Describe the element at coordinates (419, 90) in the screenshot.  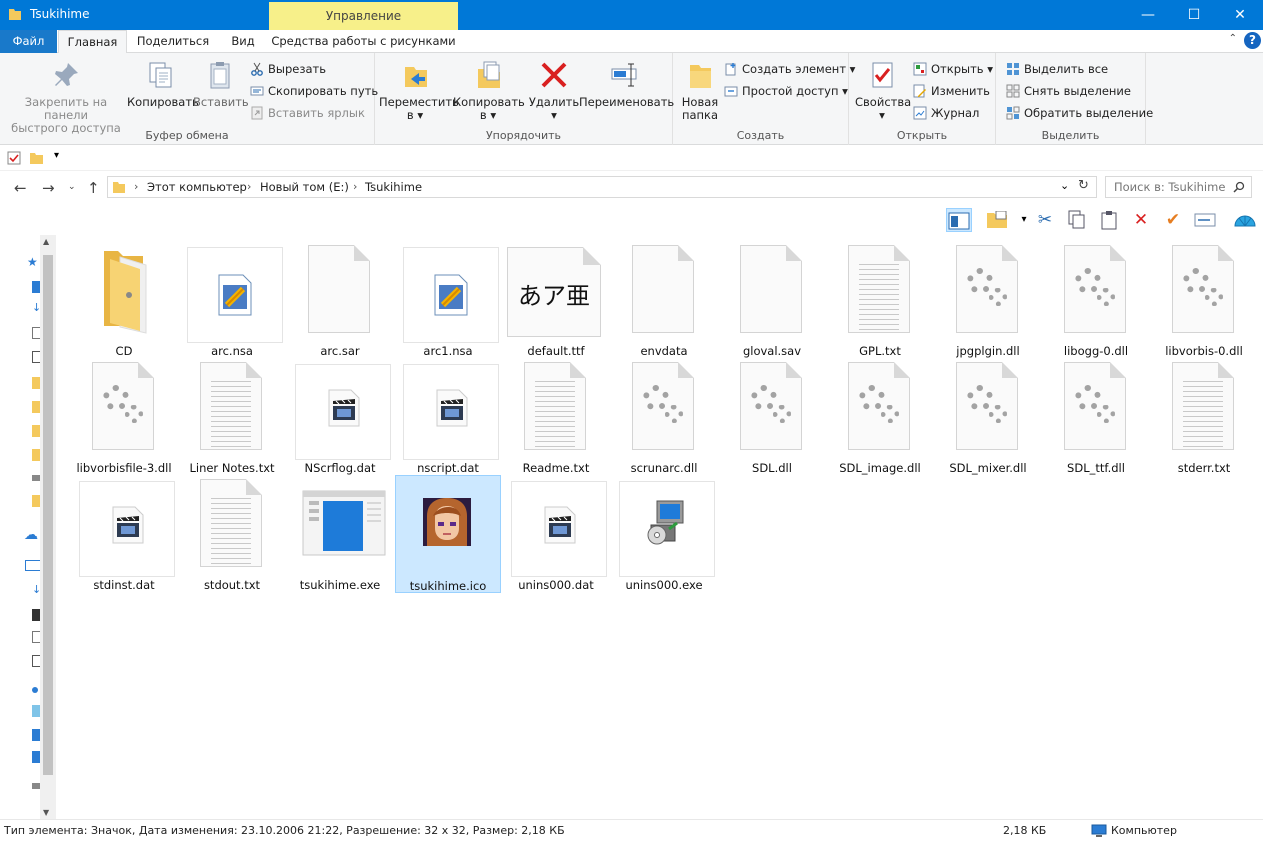
I see `move-to-button: Переместить в ▾` at that location.